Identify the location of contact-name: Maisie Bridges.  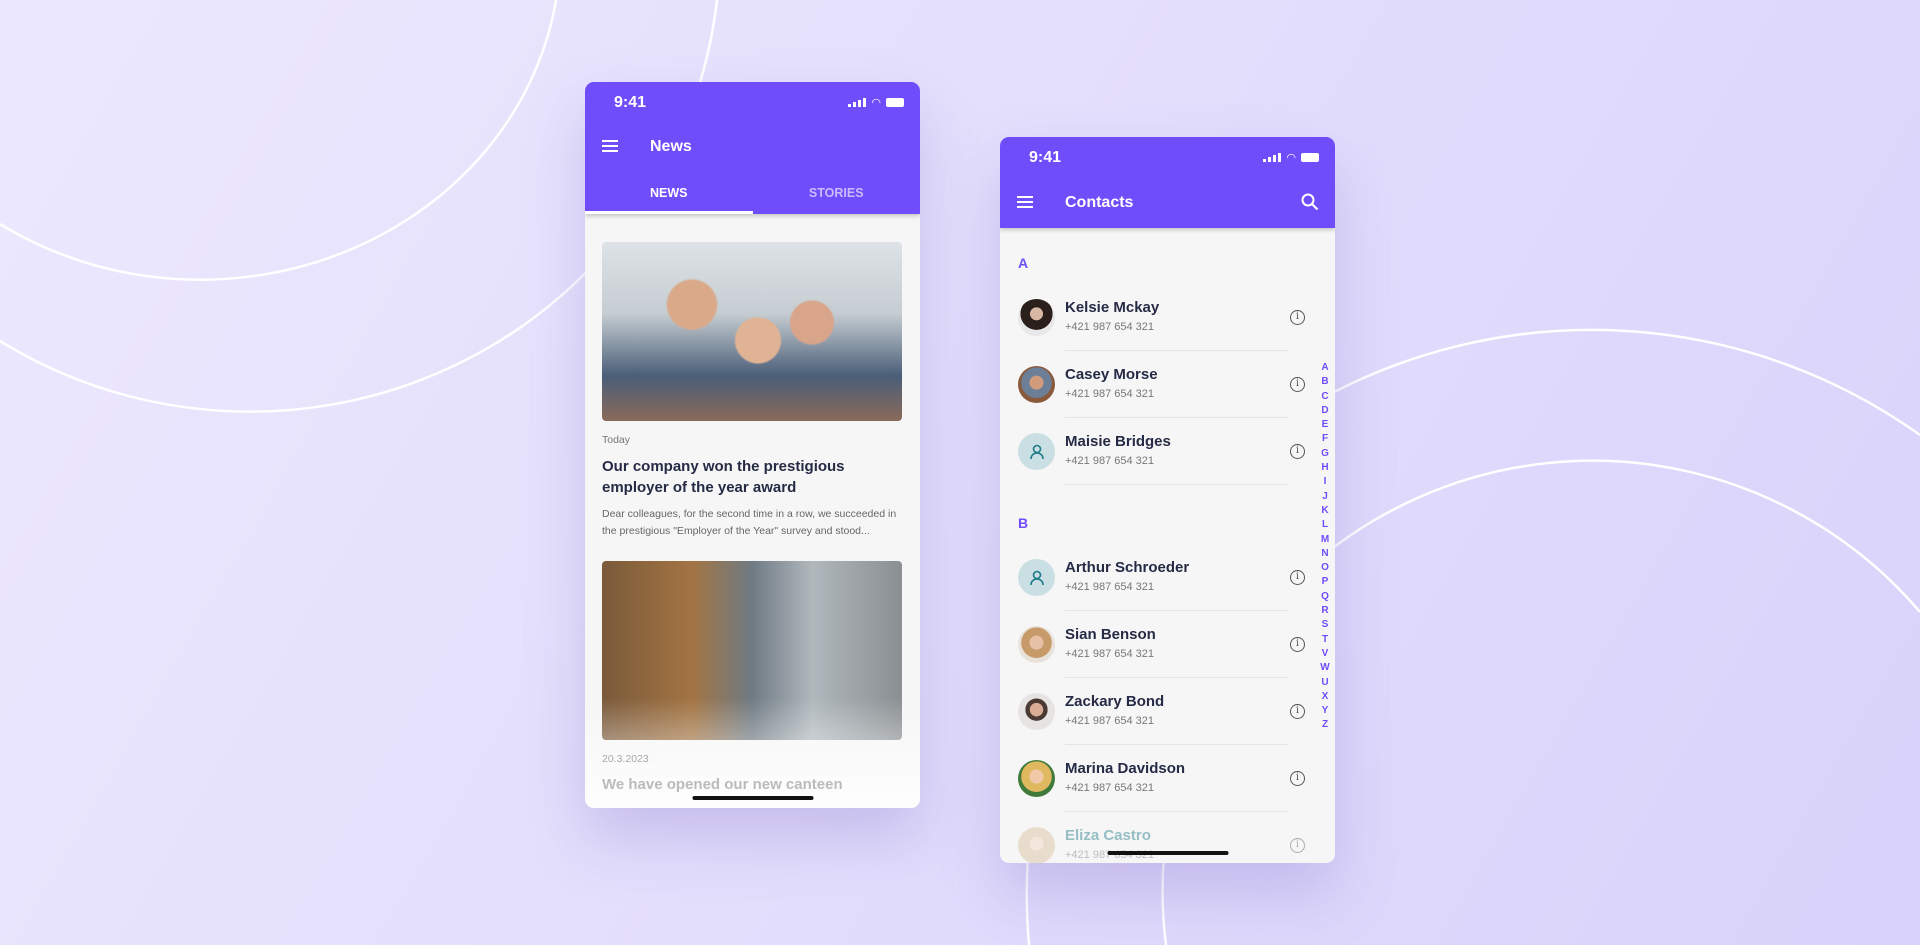
(1118, 441).